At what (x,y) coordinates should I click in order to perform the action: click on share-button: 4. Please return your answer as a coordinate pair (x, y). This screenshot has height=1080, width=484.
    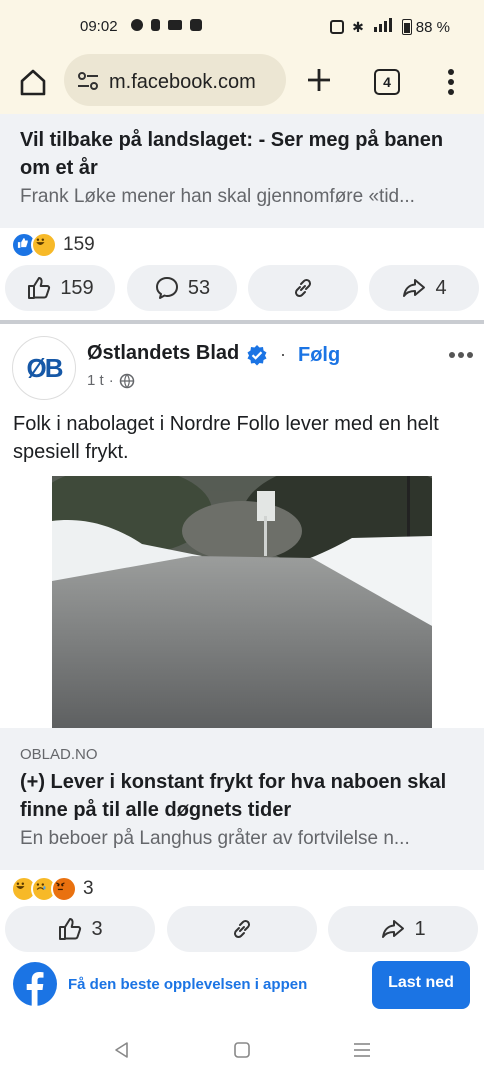
    Looking at the image, I should click on (424, 288).